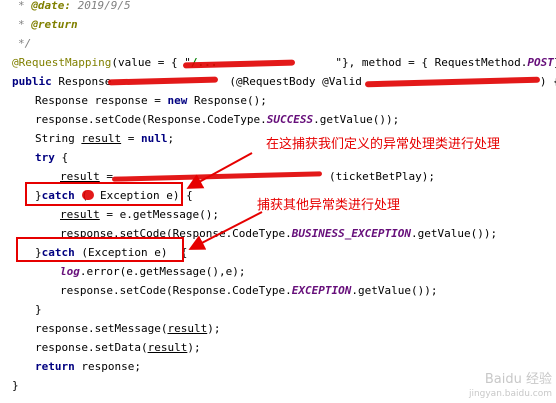 The width and height of the screenshot is (556, 403). What do you see at coordinates (329, 205) in the screenshot?
I see `note-other-exception: 捕获其他异常类进行处理` at bounding box center [329, 205].